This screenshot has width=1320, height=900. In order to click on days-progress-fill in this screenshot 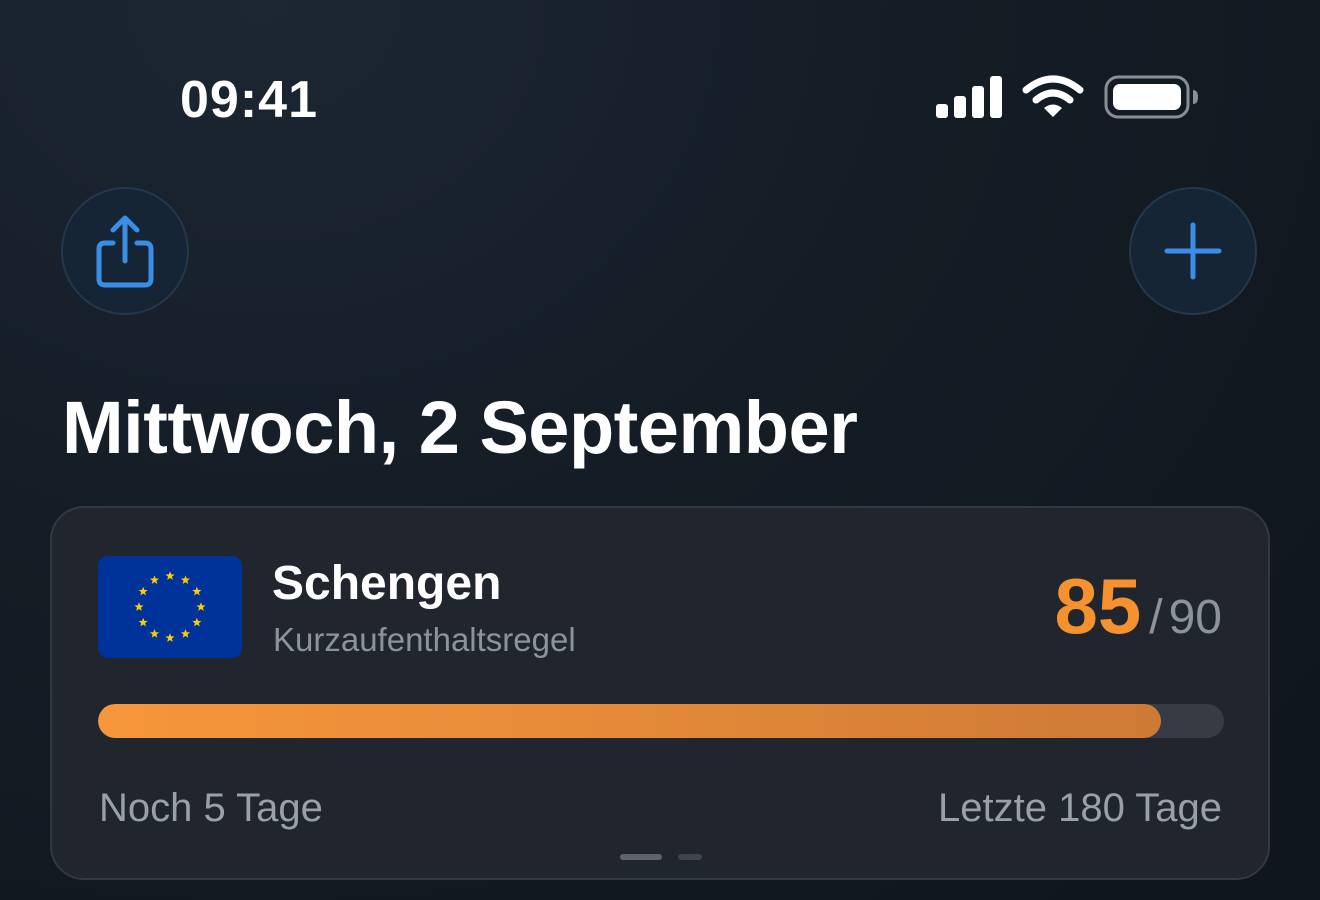, I will do `click(629, 721)`.